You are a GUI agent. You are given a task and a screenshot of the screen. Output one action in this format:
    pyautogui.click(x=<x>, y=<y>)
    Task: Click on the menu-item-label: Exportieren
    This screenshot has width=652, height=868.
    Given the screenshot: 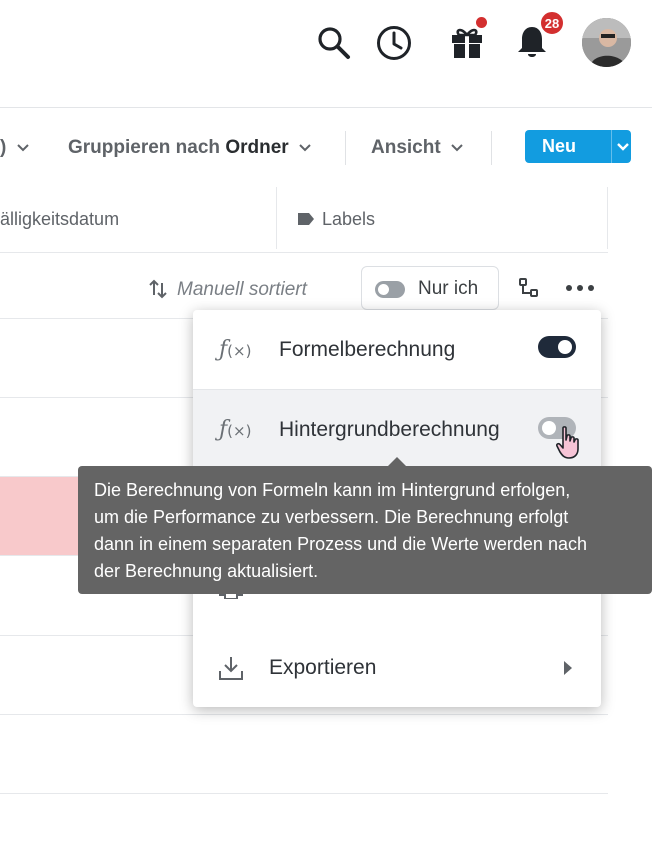 What is the action you would take?
    pyautogui.click(x=323, y=667)
    